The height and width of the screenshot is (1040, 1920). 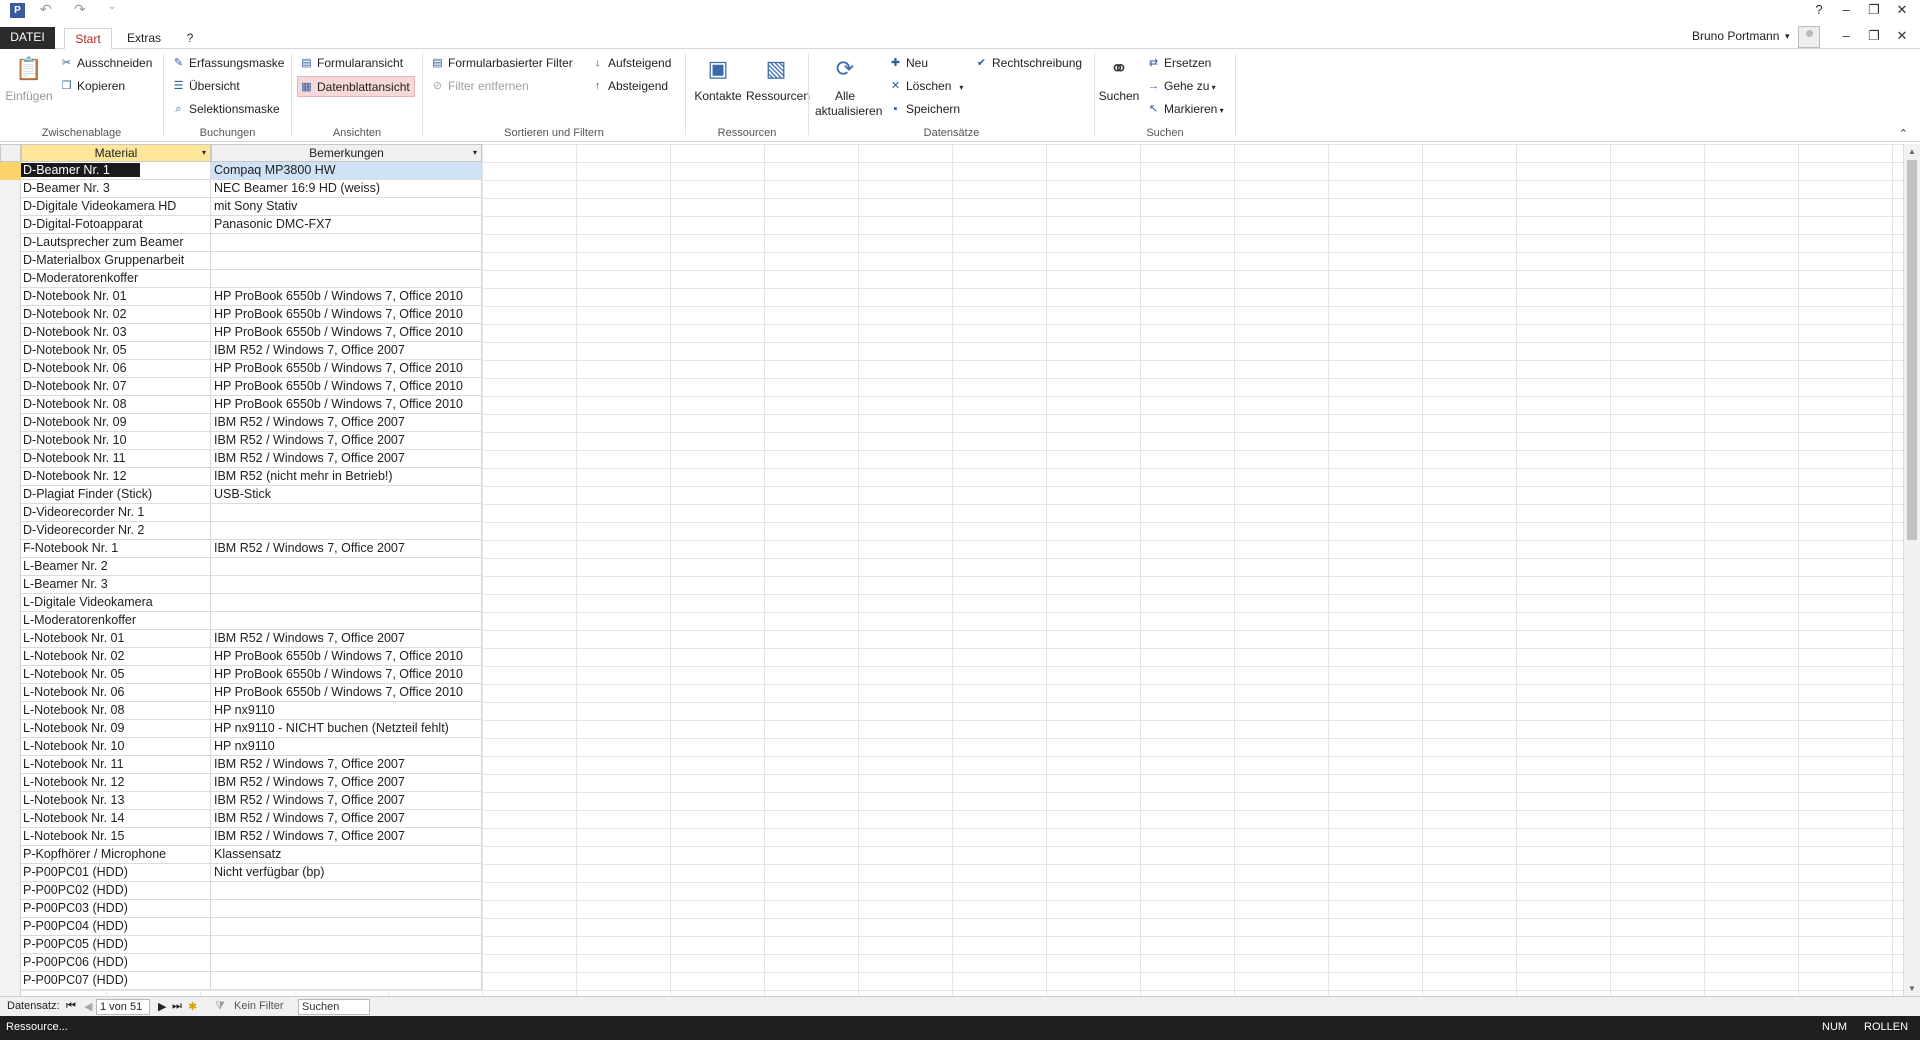 I want to click on scroll-up-icon: ▲, so click(x=1912, y=151).